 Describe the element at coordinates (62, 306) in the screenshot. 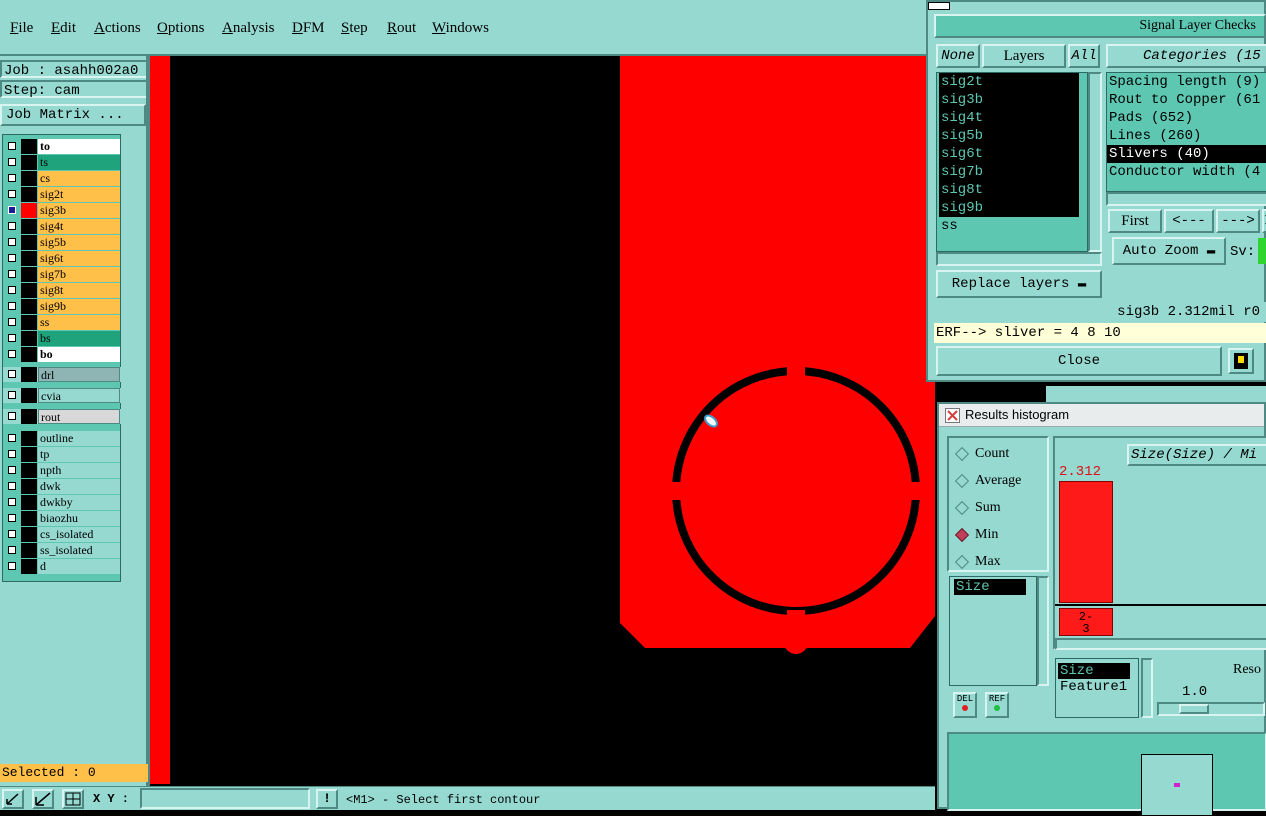

I see `layer-row: sig9b` at that location.